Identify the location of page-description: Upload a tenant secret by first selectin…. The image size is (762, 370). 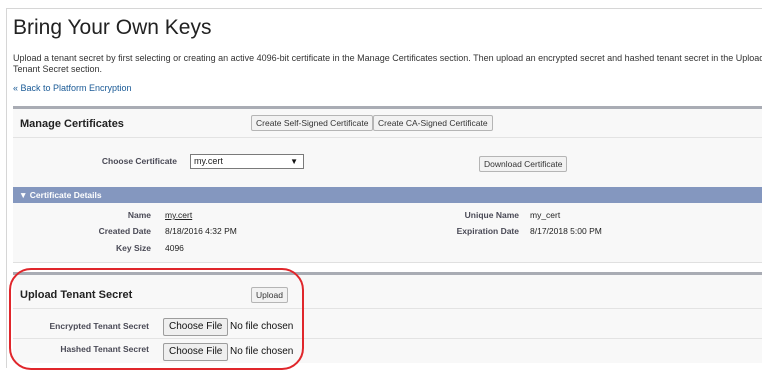
(387, 63).